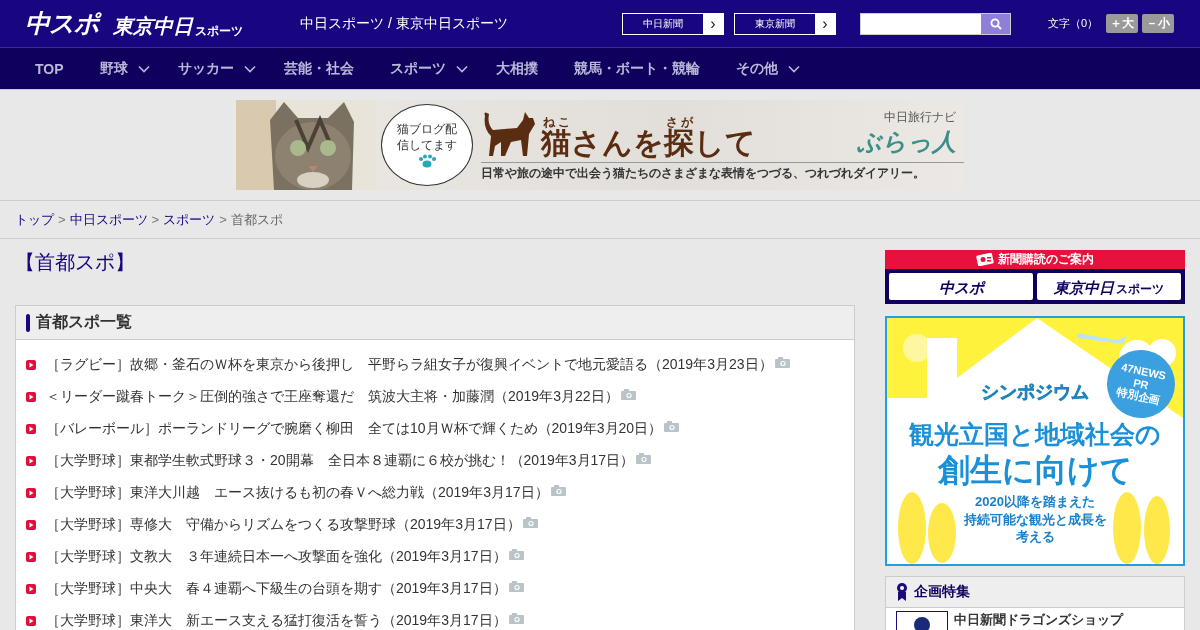 The width and height of the screenshot is (1200, 630). What do you see at coordinates (722, 171) in the screenshot?
I see `banner-subtitle: 日常や旅の途中で出会う猫たちのさまざまな表情をつづる、つれづれダイアリー。` at bounding box center [722, 171].